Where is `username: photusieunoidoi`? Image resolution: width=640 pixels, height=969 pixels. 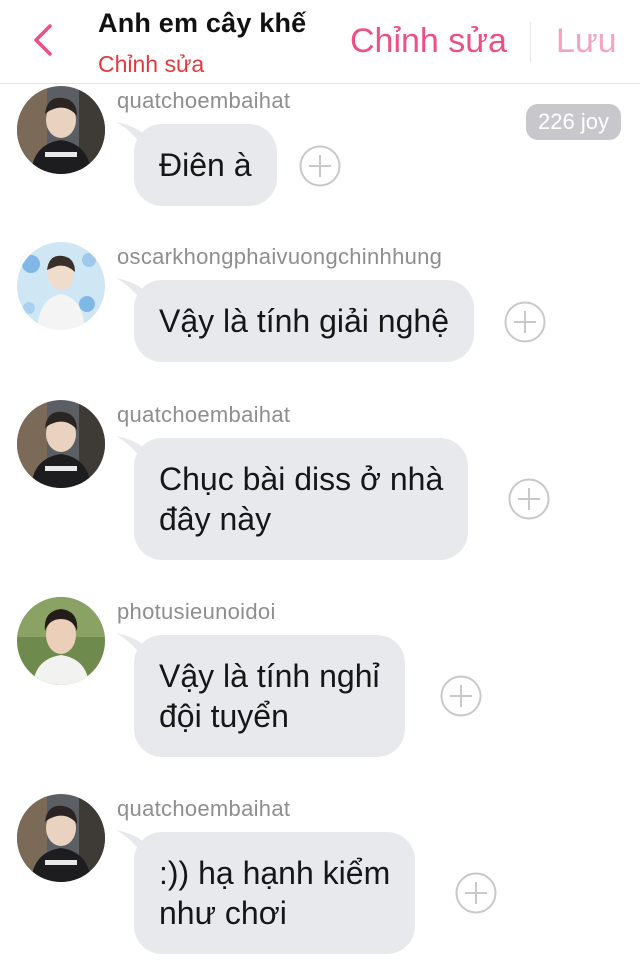
username: photusieunoidoi is located at coordinates (196, 611).